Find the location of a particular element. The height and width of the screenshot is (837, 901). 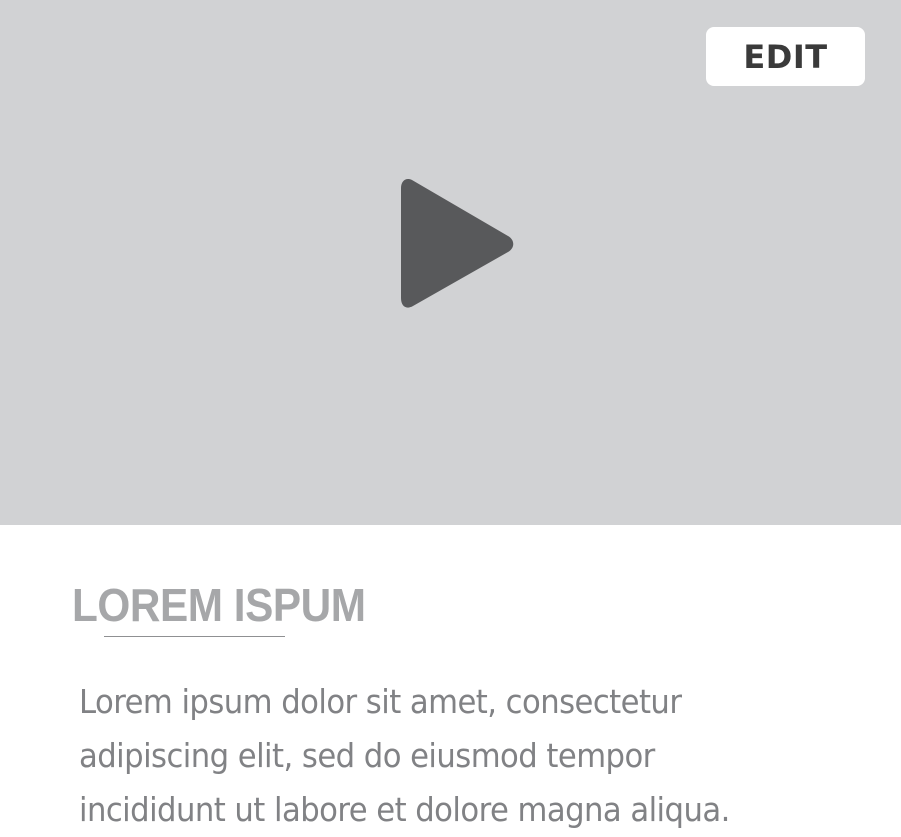

description-line-2: adipiscing elit, sed do eiusmod tempor is located at coordinates (367, 755).